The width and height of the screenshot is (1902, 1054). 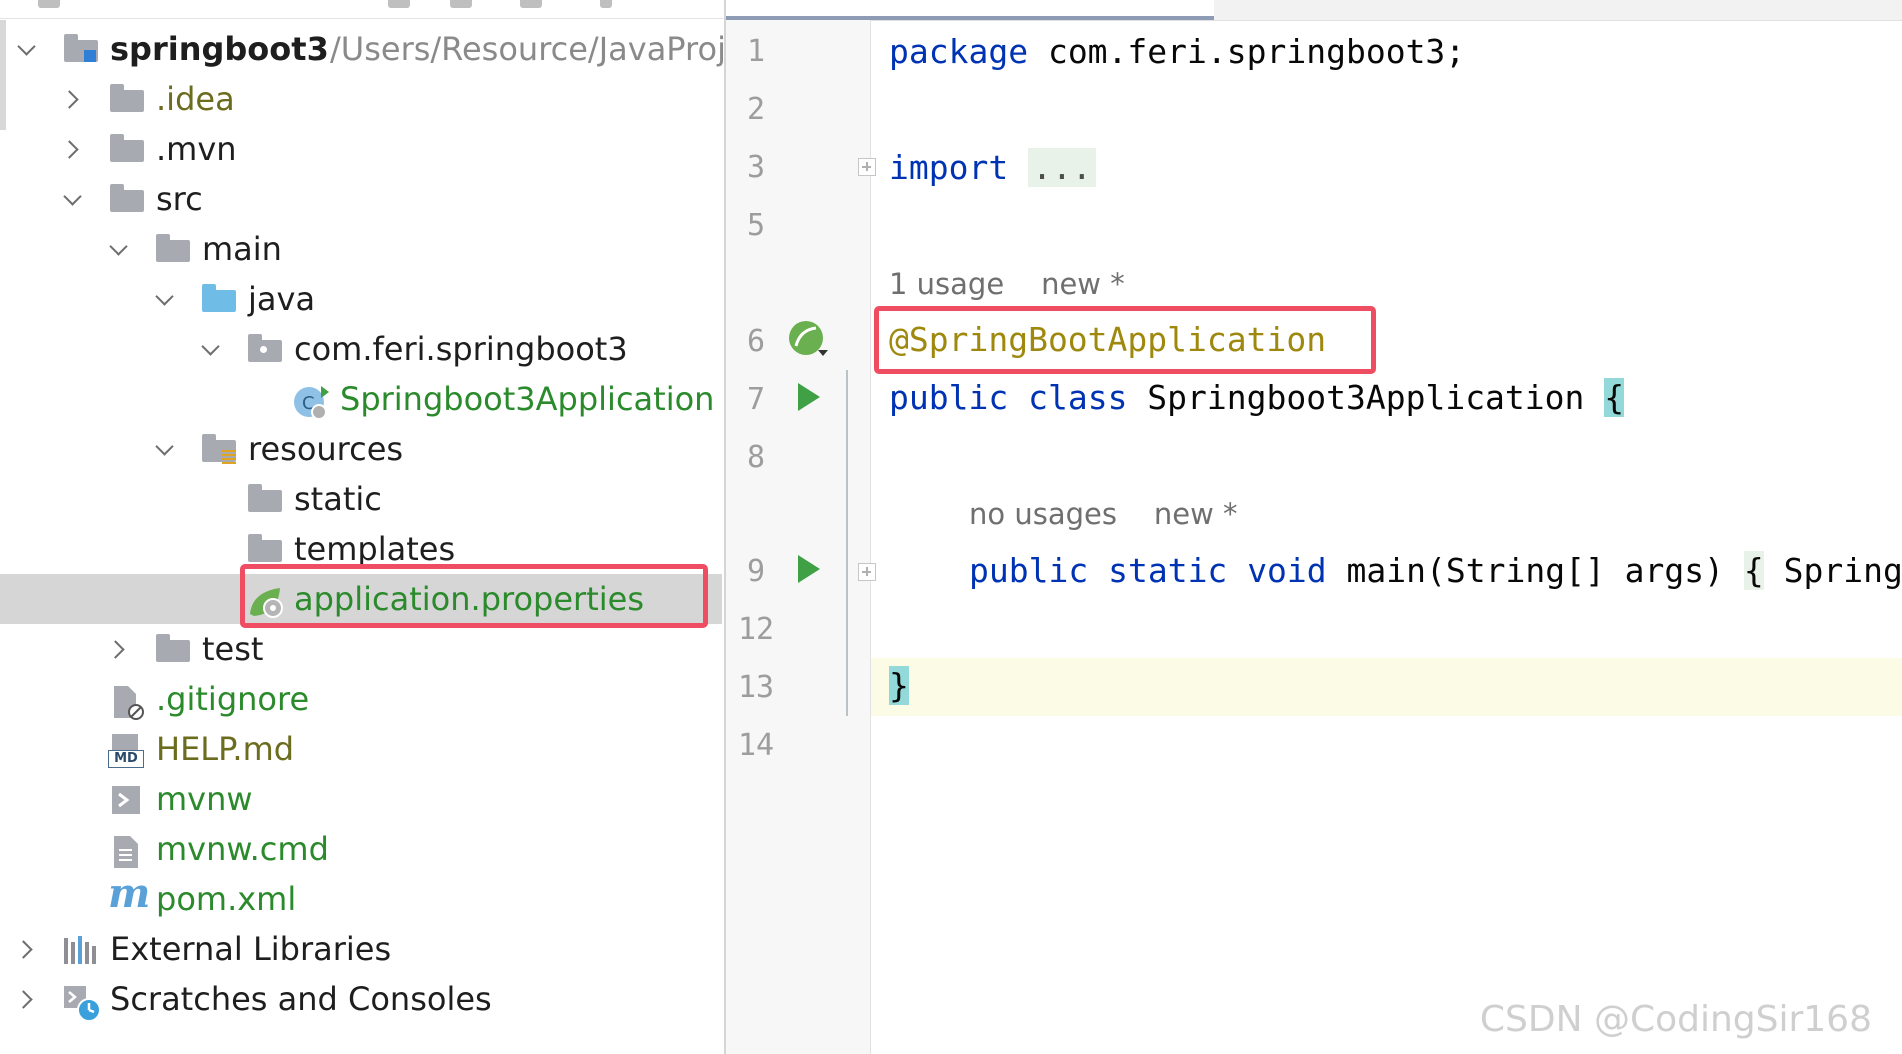 I want to click on project-panel-toolbar, so click(x=362, y=9).